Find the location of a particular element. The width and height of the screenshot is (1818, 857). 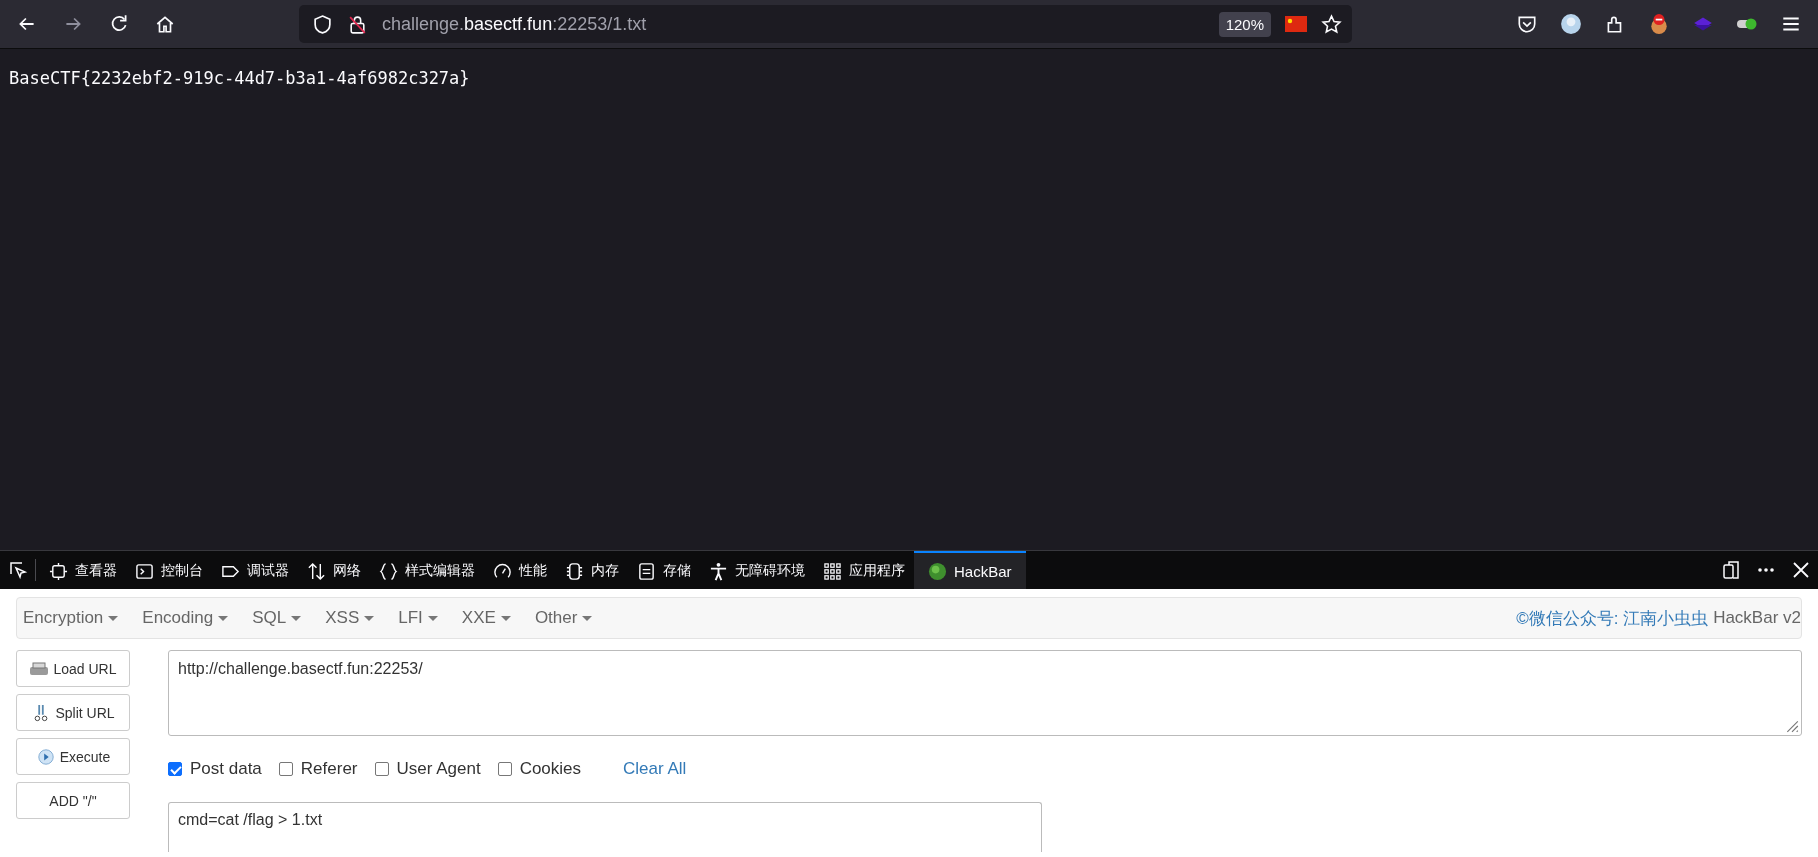

avatar-icon is located at coordinates (1571, 24).